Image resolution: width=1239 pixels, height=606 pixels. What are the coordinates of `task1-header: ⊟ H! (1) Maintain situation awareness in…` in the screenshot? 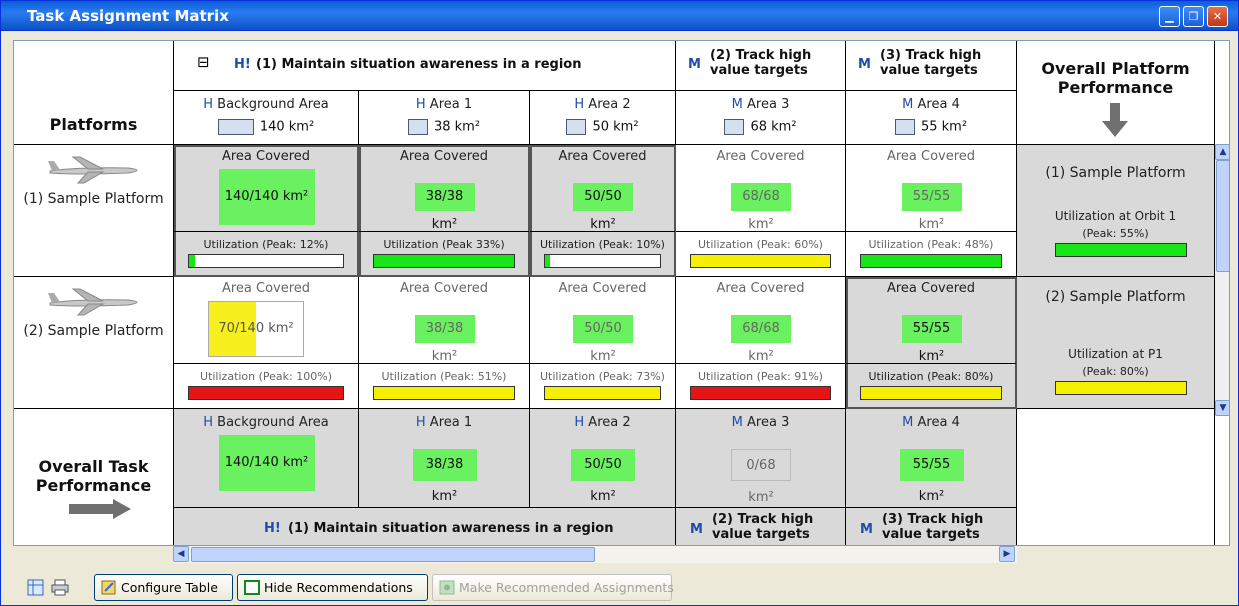 It's located at (425, 66).